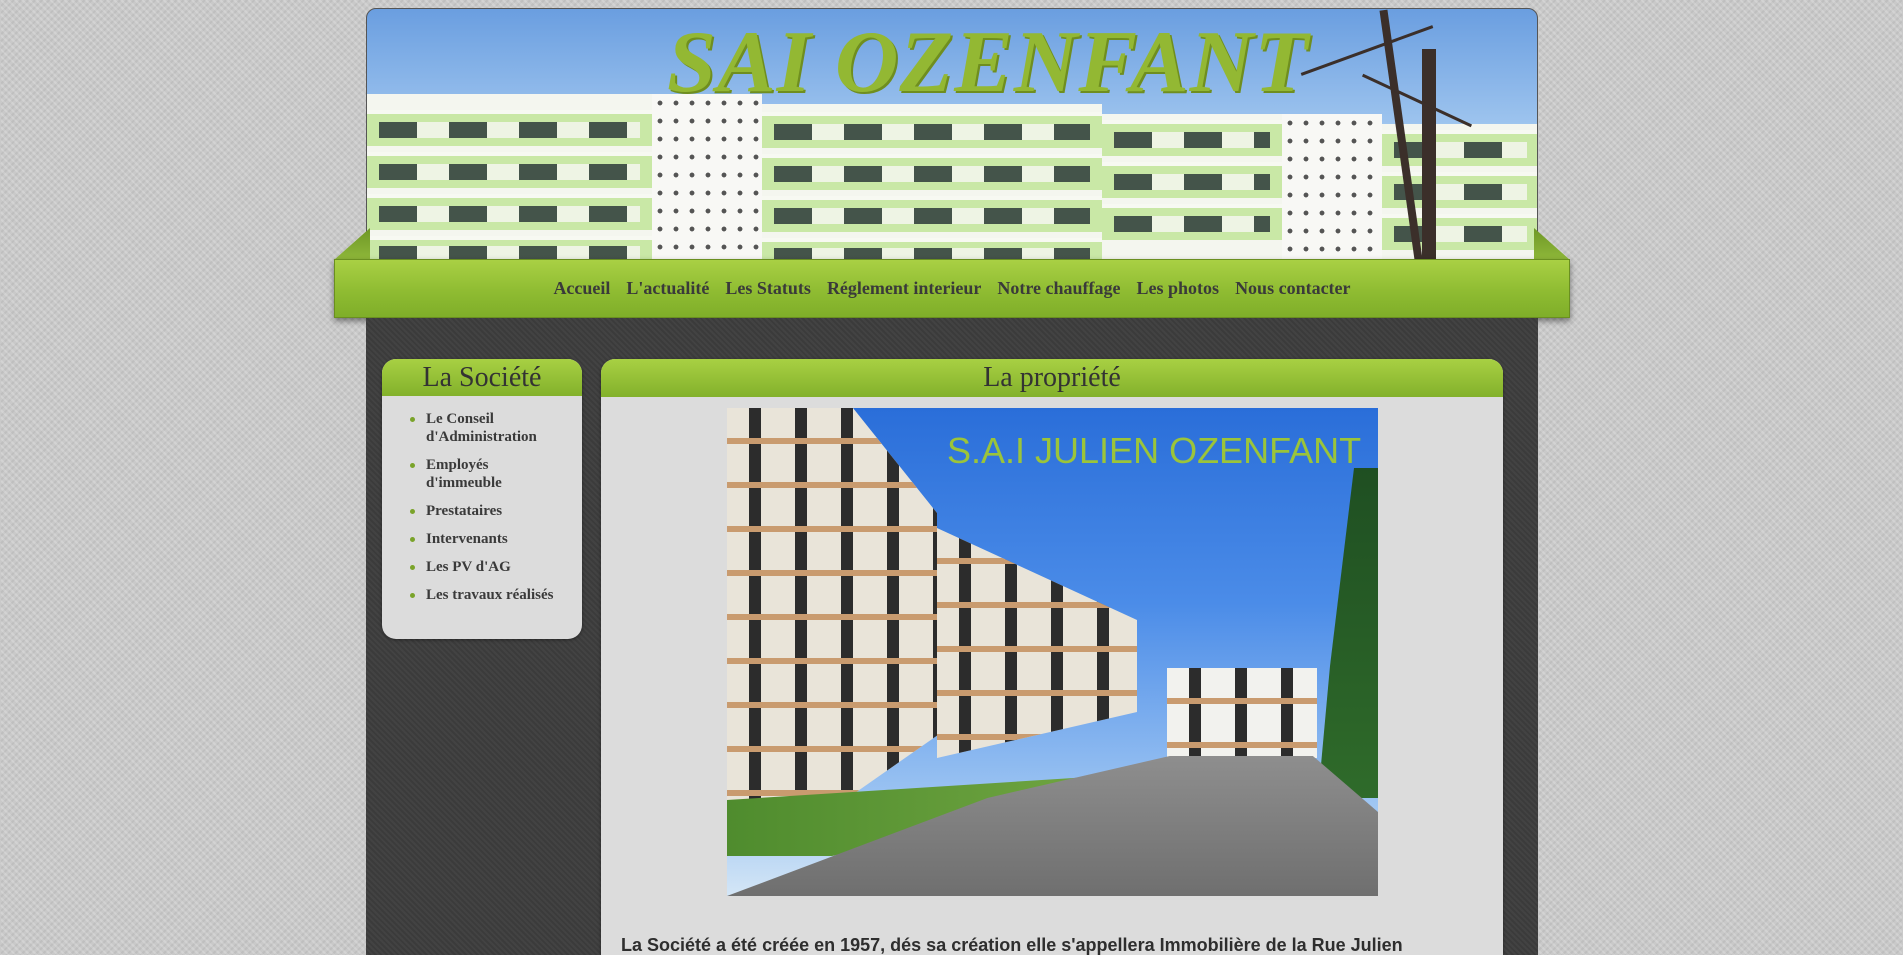 The width and height of the screenshot is (1903, 955). What do you see at coordinates (489, 539) in the screenshot?
I see `sidebar-item-intervenants: Intervenants` at bounding box center [489, 539].